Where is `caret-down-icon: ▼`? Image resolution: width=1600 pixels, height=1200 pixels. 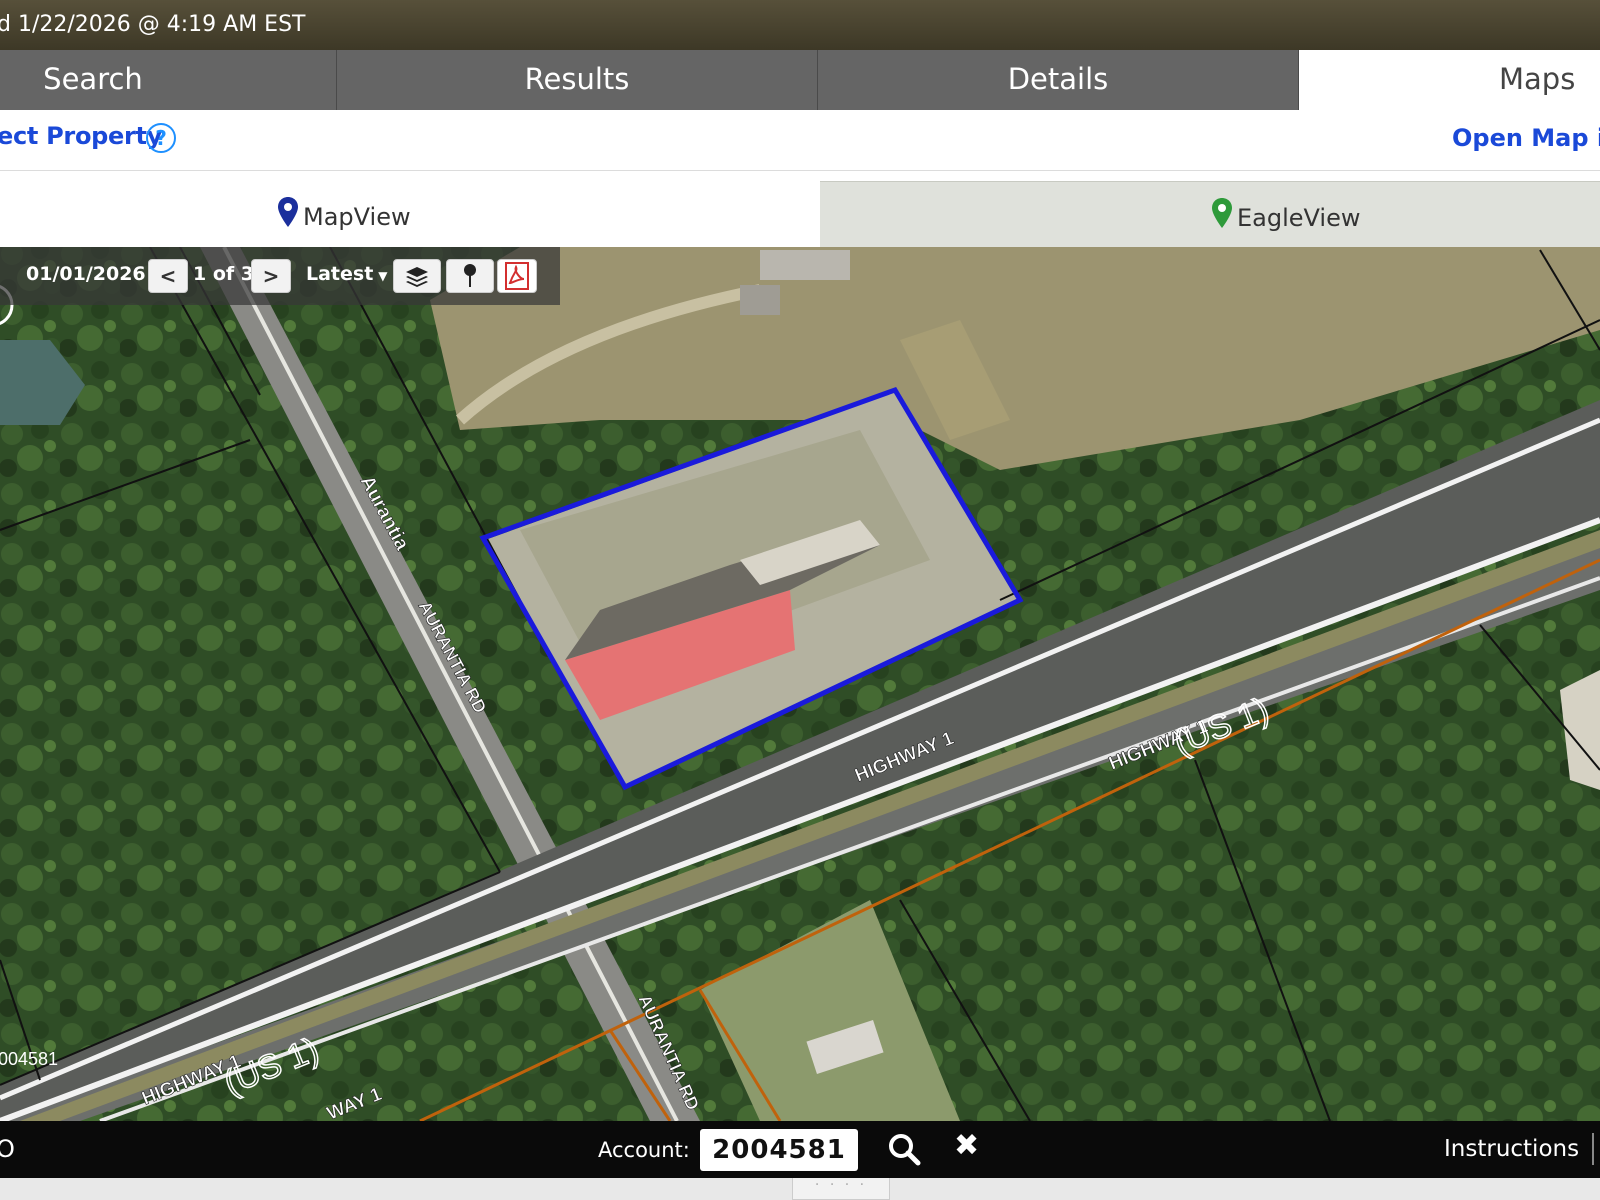 caret-down-icon: ▼ is located at coordinates (383, 276).